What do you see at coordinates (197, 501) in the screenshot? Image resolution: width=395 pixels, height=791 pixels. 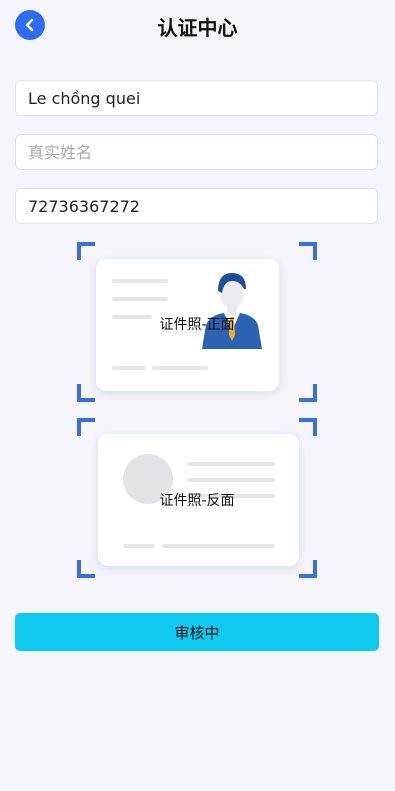 I see `id-back-label: 证件照-反面` at bounding box center [197, 501].